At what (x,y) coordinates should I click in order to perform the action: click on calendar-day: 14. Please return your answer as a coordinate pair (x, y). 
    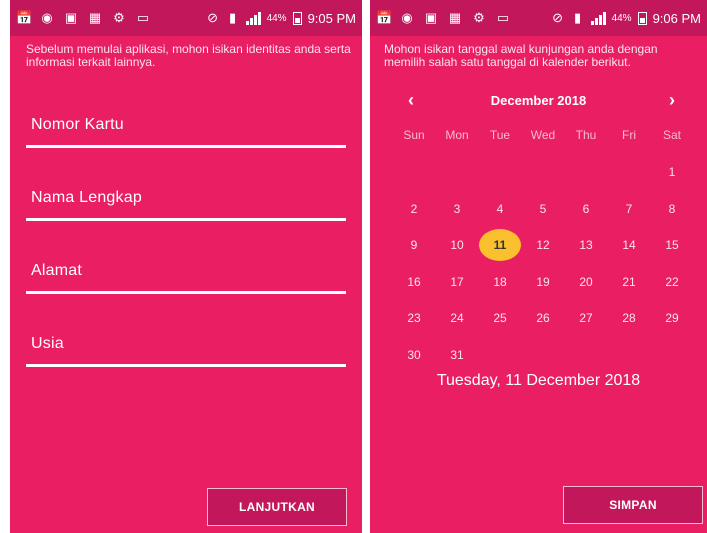
    Looking at the image, I should click on (629, 245).